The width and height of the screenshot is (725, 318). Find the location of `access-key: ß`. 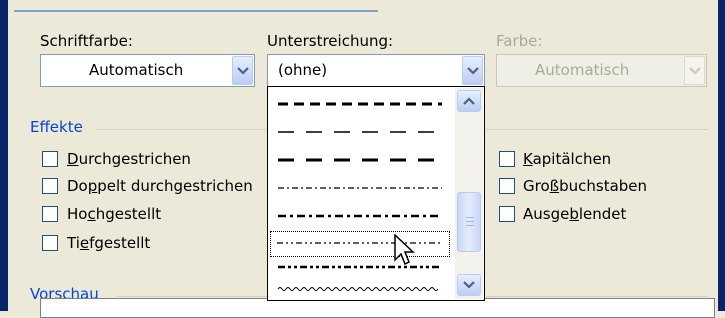

access-key: ß is located at coordinates (554, 186).